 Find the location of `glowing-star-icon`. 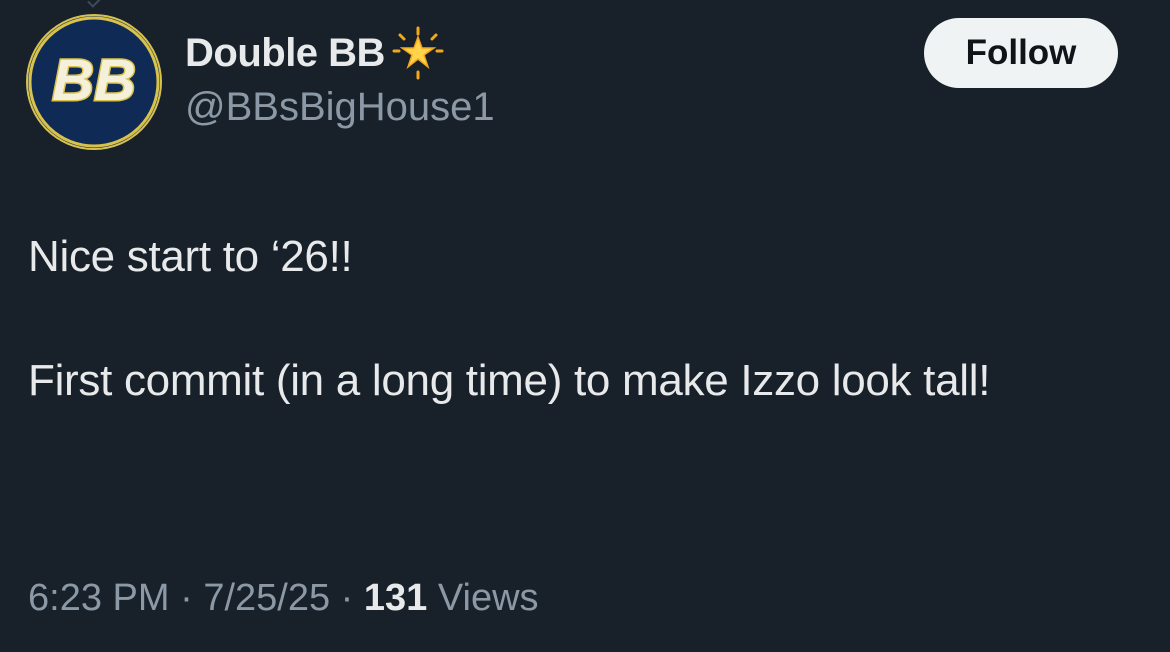

glowing-star-icon is located at coordinates (418, 53).